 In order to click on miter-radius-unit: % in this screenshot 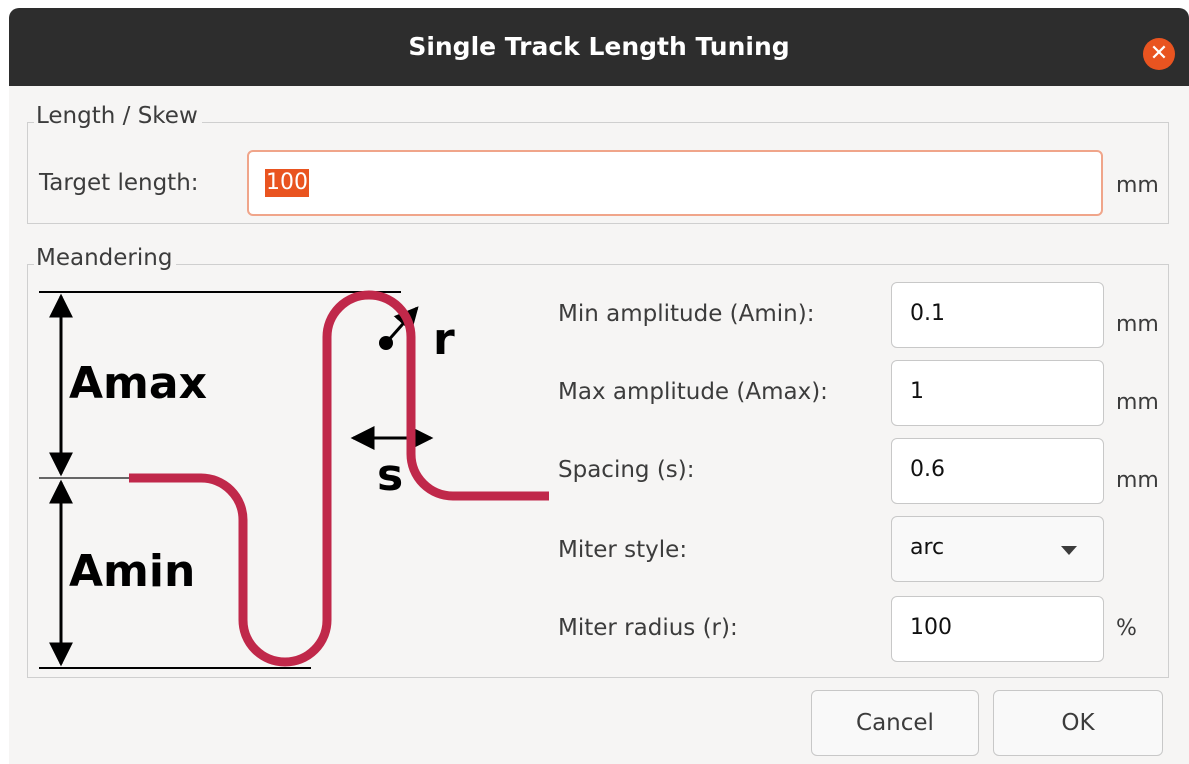, I will do `click(1126, 628)`.